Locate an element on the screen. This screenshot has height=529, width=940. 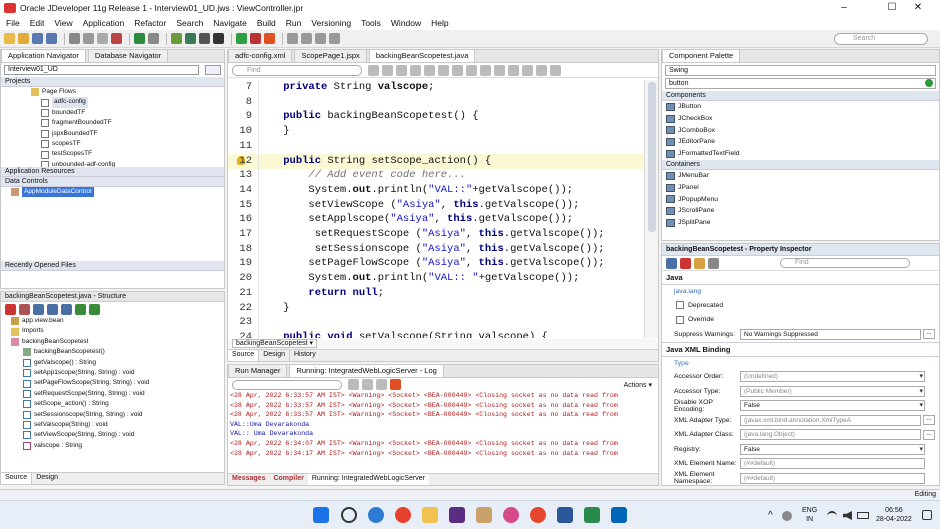
scroll-thumb is located at coordinates (651, 157).